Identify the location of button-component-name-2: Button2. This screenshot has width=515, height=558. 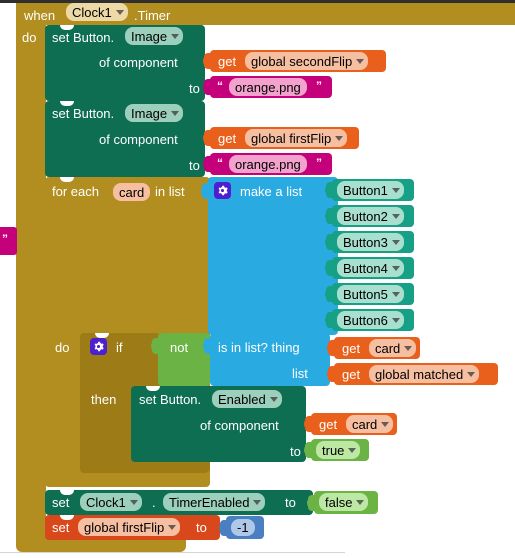
(365, 216).